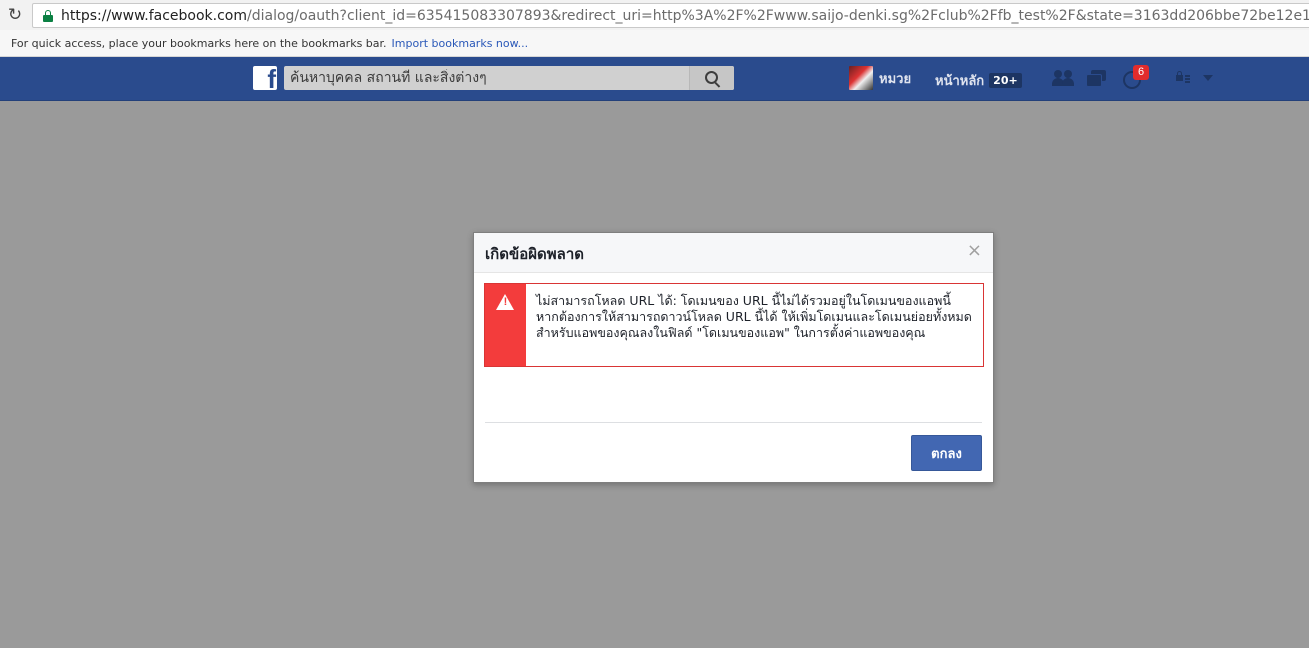 The image size is (1309, 648). What do you see at coordinates (1184, 78) in the screenshot?
I see `privacy-shortcuts-icon` at bounding box center [1184, 78].